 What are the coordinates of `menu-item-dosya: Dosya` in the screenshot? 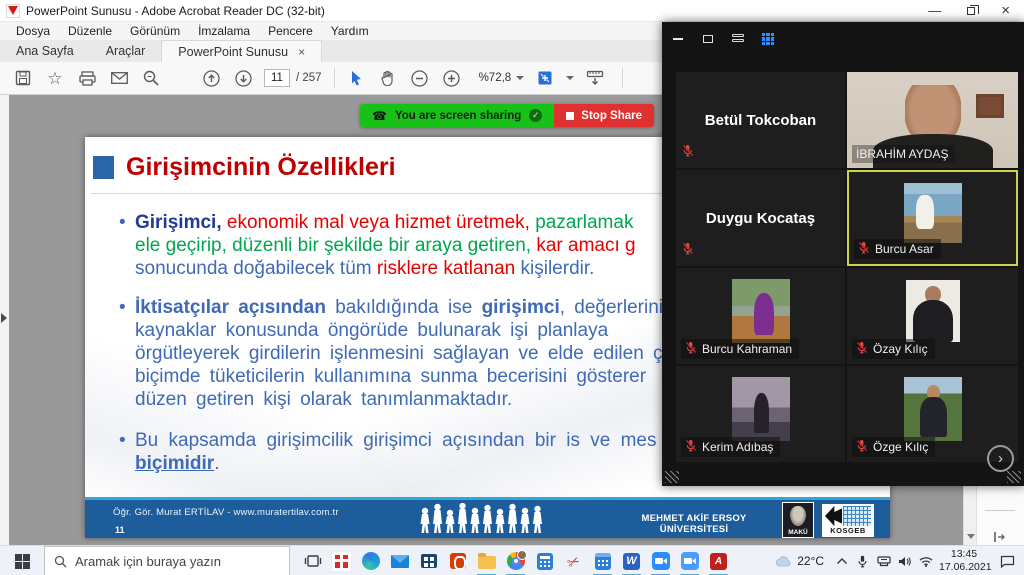 It's located at (33, 31).